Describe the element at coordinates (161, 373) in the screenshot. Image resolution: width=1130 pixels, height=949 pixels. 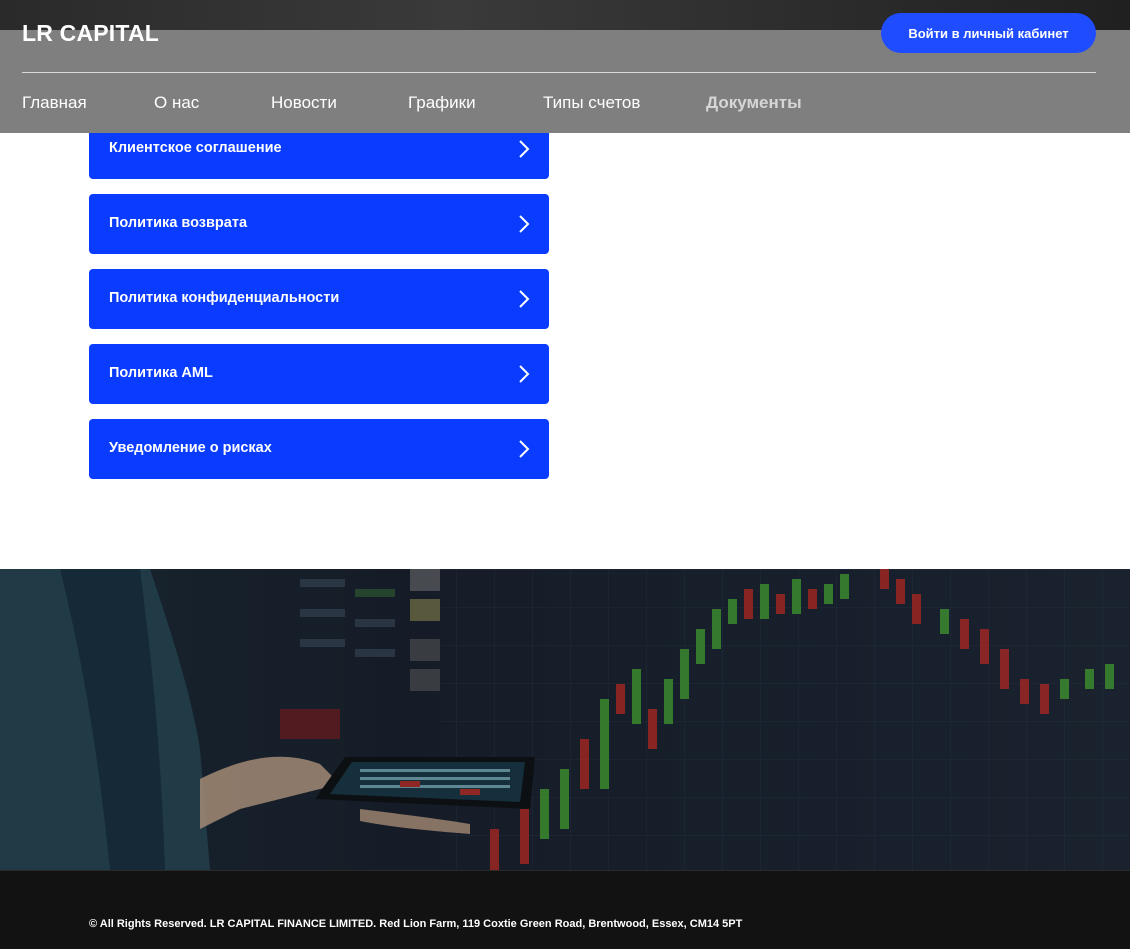
I see `document-label: Политика AML` at that location.